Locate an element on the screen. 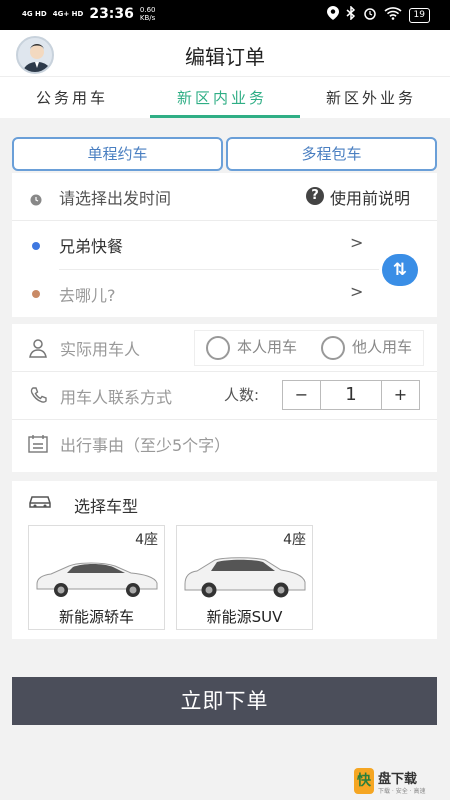 The width and height of the screenshot is (450, 800). suv-image is located at coordinates (245, 577).